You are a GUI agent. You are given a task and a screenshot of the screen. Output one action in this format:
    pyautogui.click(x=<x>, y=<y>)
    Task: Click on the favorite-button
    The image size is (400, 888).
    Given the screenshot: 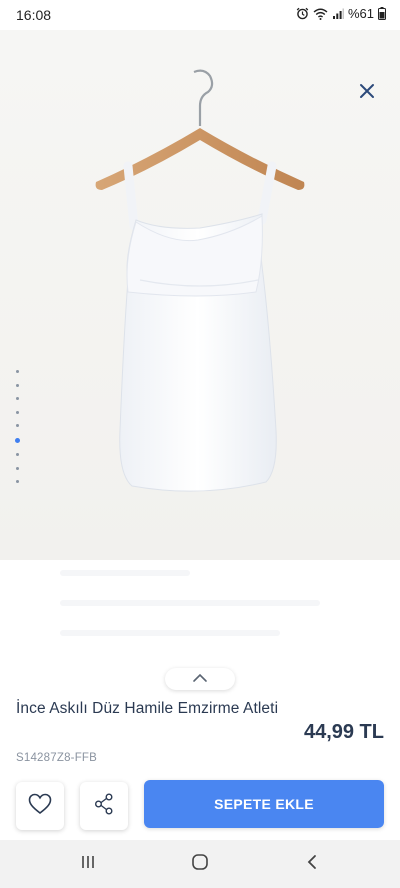 What is the action you would take?
    pyautogui.click(x=40, y=806)
    